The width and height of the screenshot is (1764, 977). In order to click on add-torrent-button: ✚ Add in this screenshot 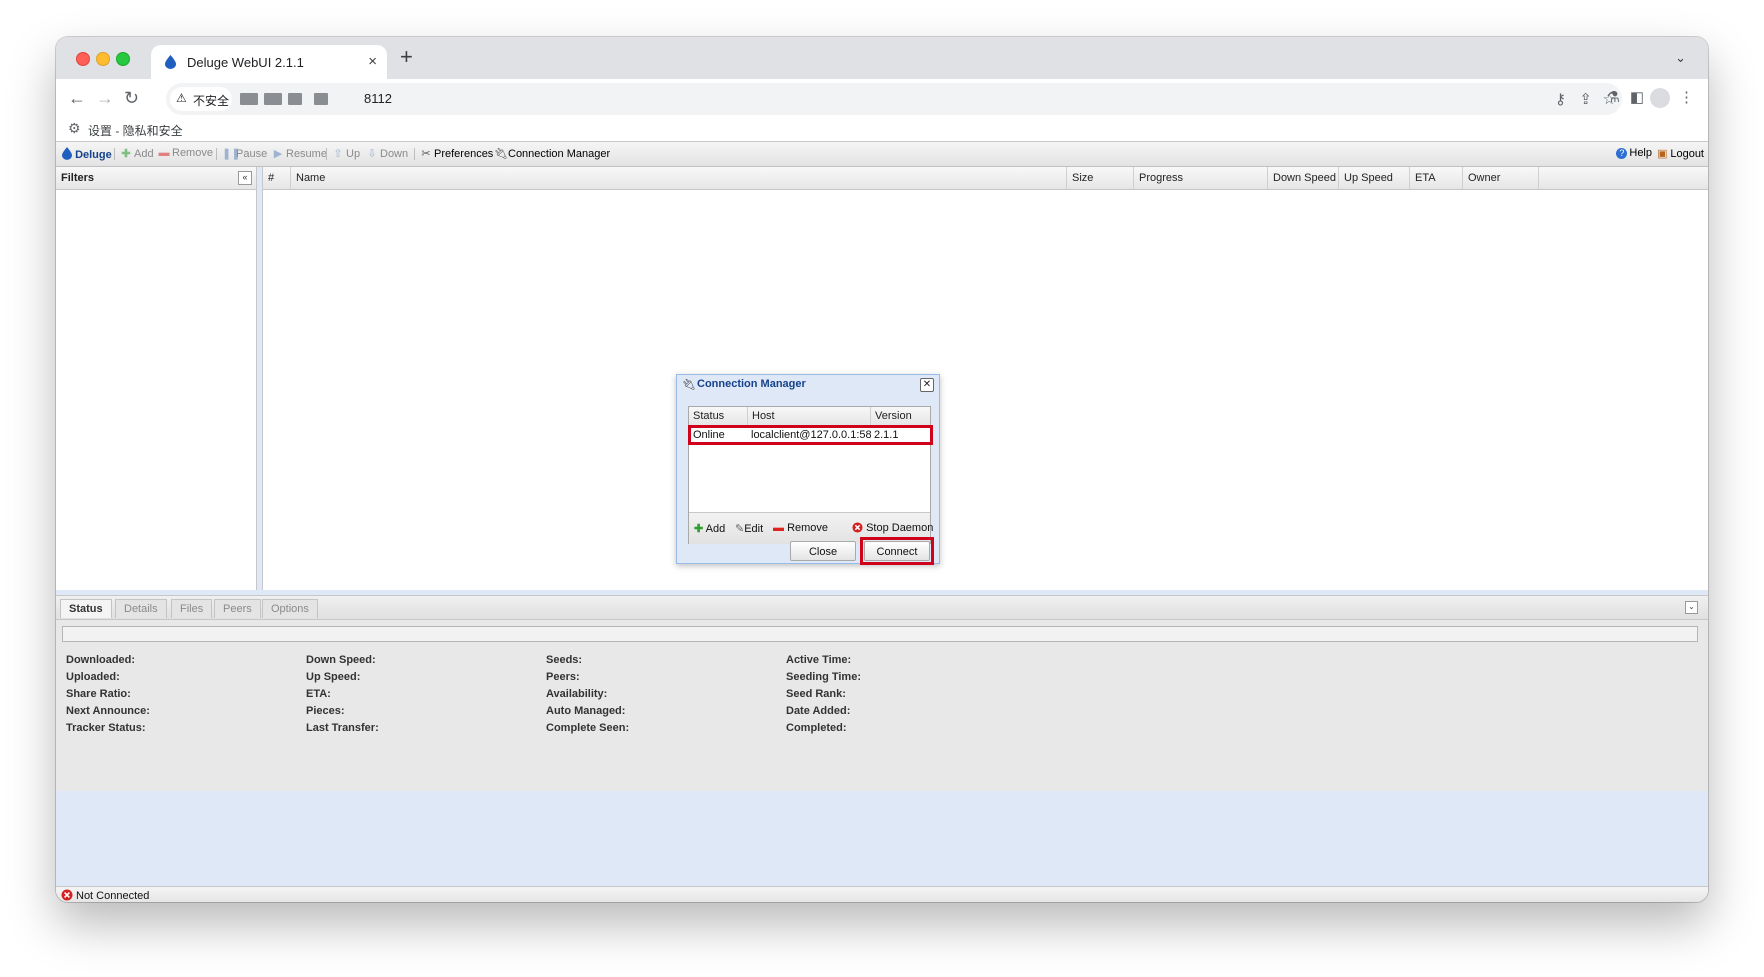, I will do `click(137, 153)`.